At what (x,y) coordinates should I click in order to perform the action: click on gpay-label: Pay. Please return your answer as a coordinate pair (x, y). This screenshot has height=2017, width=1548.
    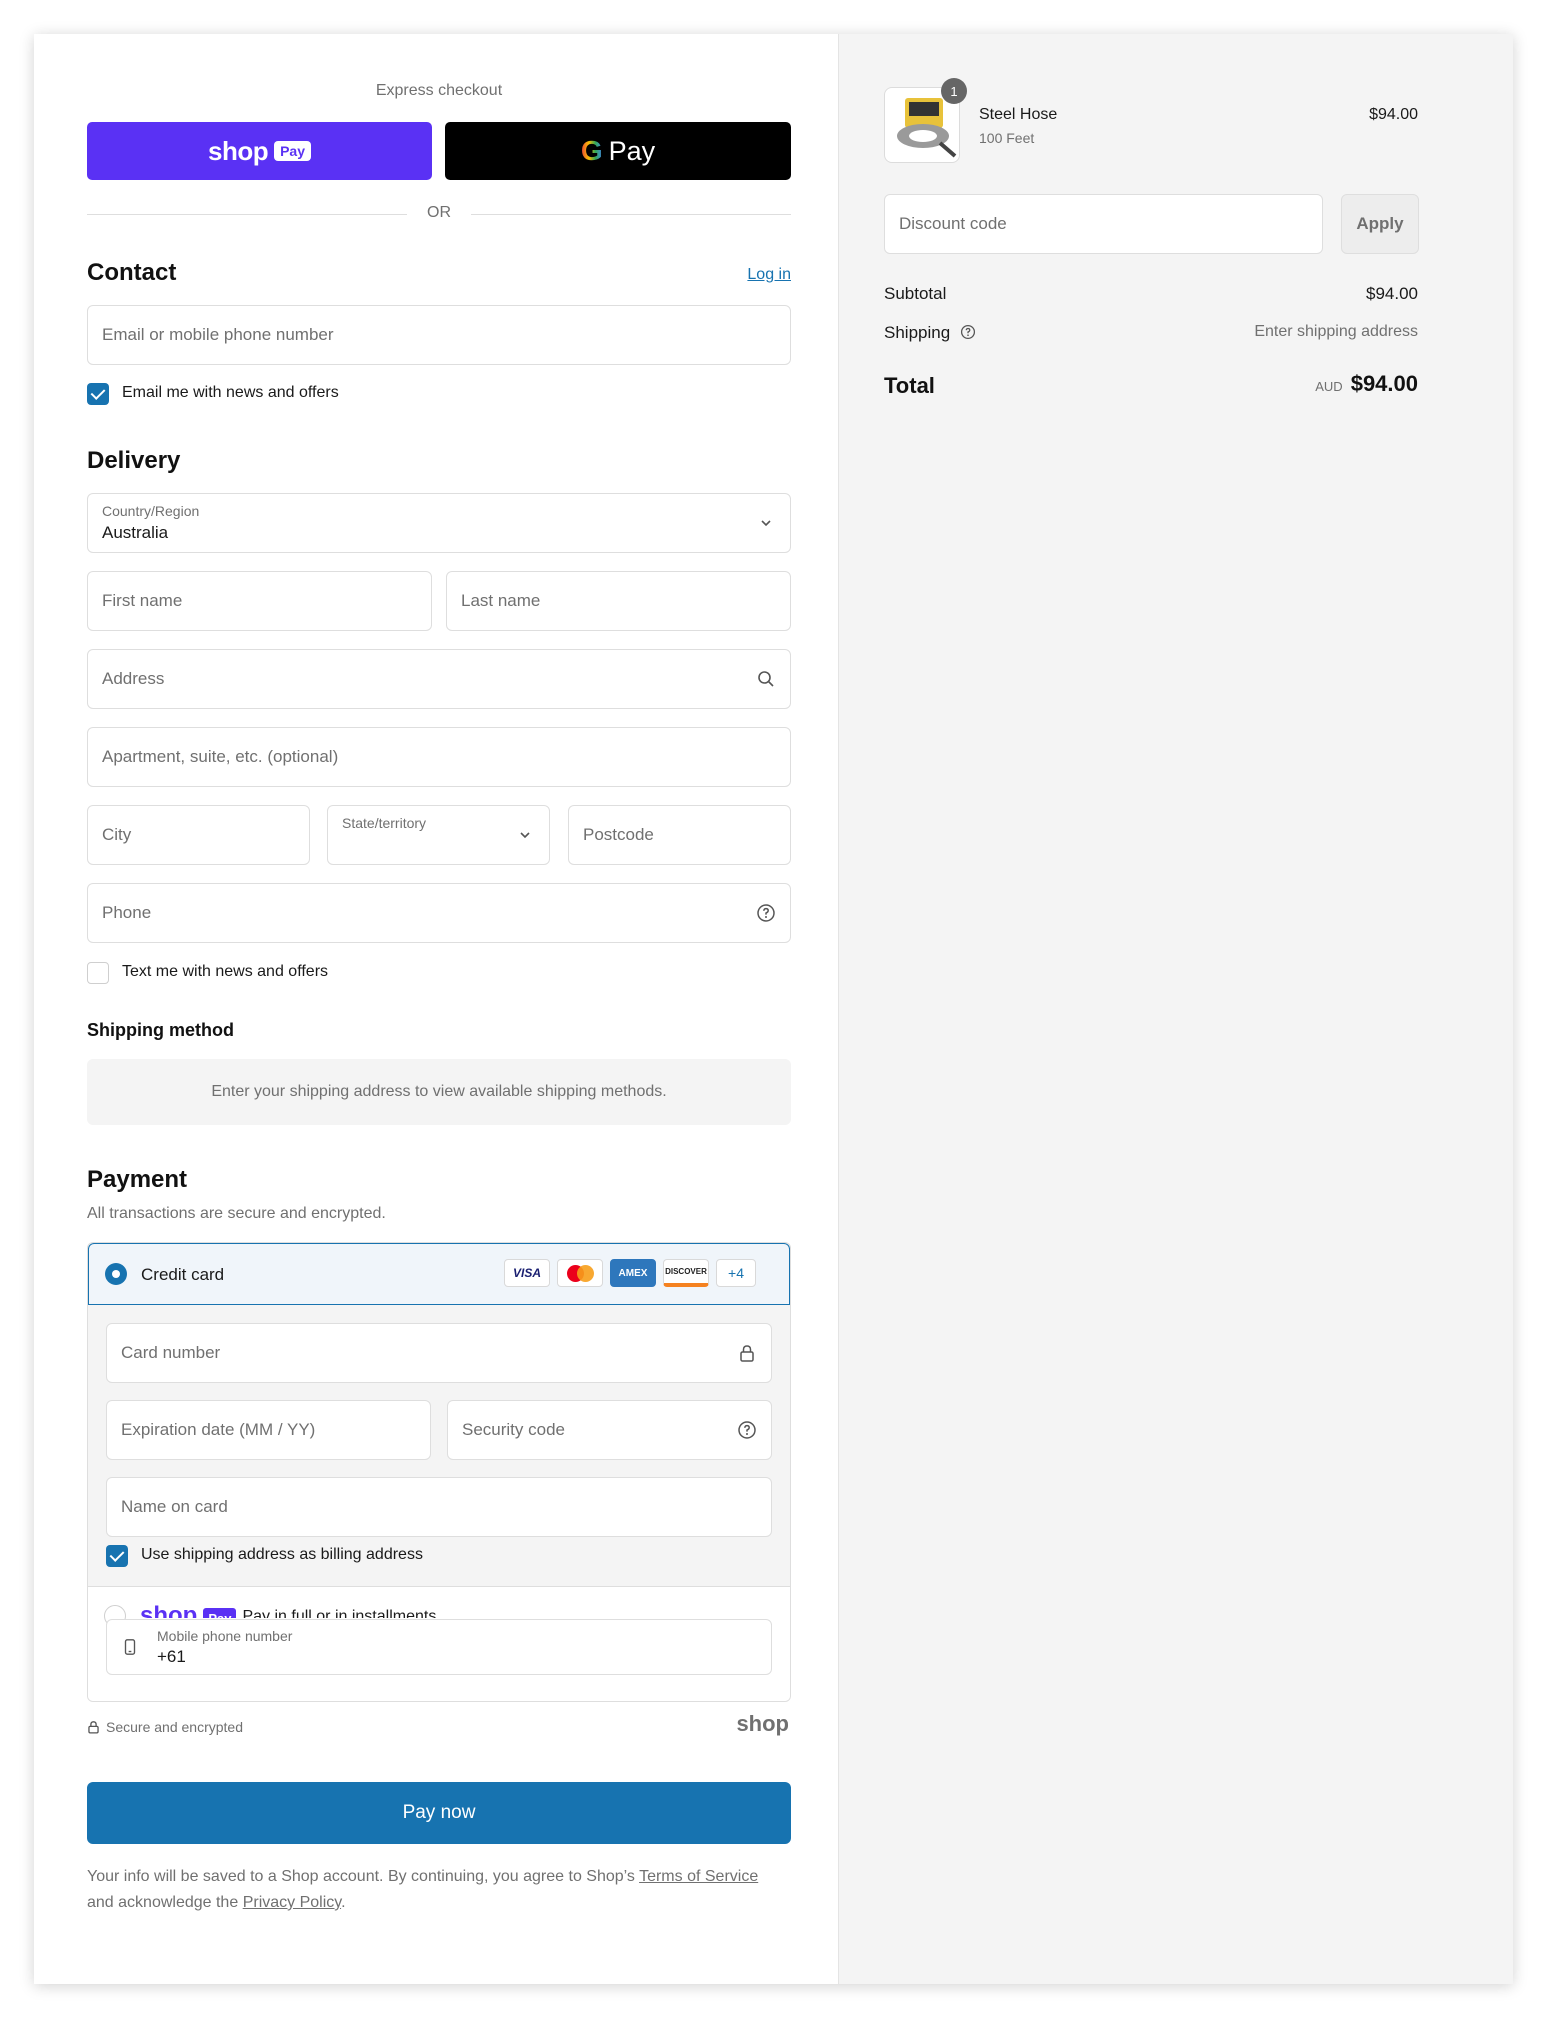
    Looking at the image, I should click on (632, 150).